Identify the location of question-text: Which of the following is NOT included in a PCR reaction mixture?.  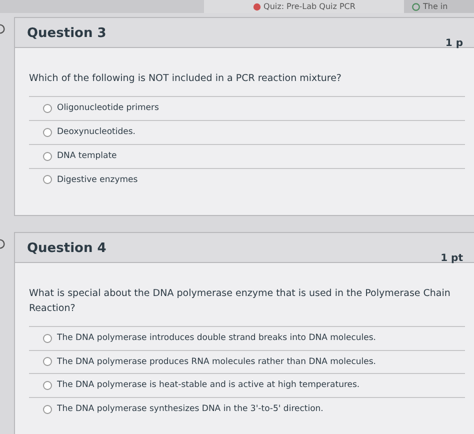
(185, 79).